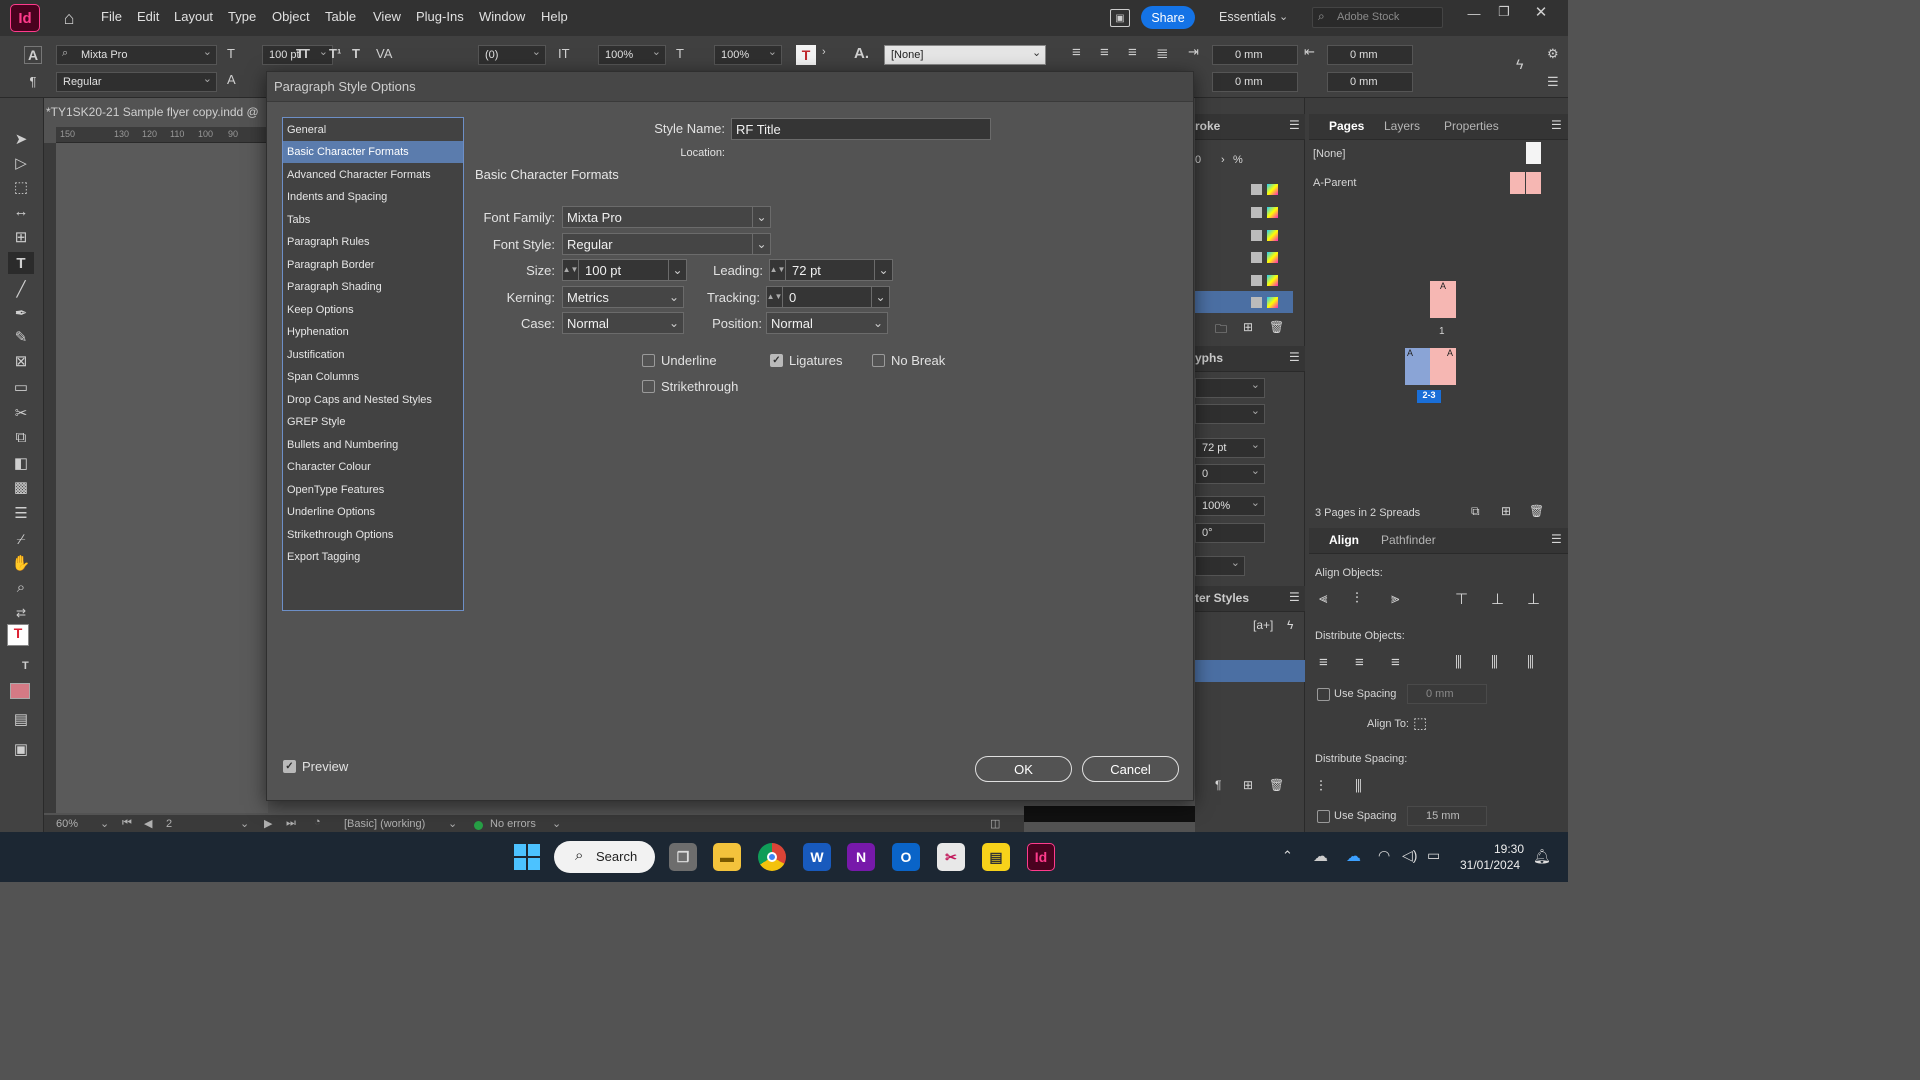  Describe the element at coordinates (996, 857) in the screenshot. I see `sticky-notes-icon: ▤` at that location.